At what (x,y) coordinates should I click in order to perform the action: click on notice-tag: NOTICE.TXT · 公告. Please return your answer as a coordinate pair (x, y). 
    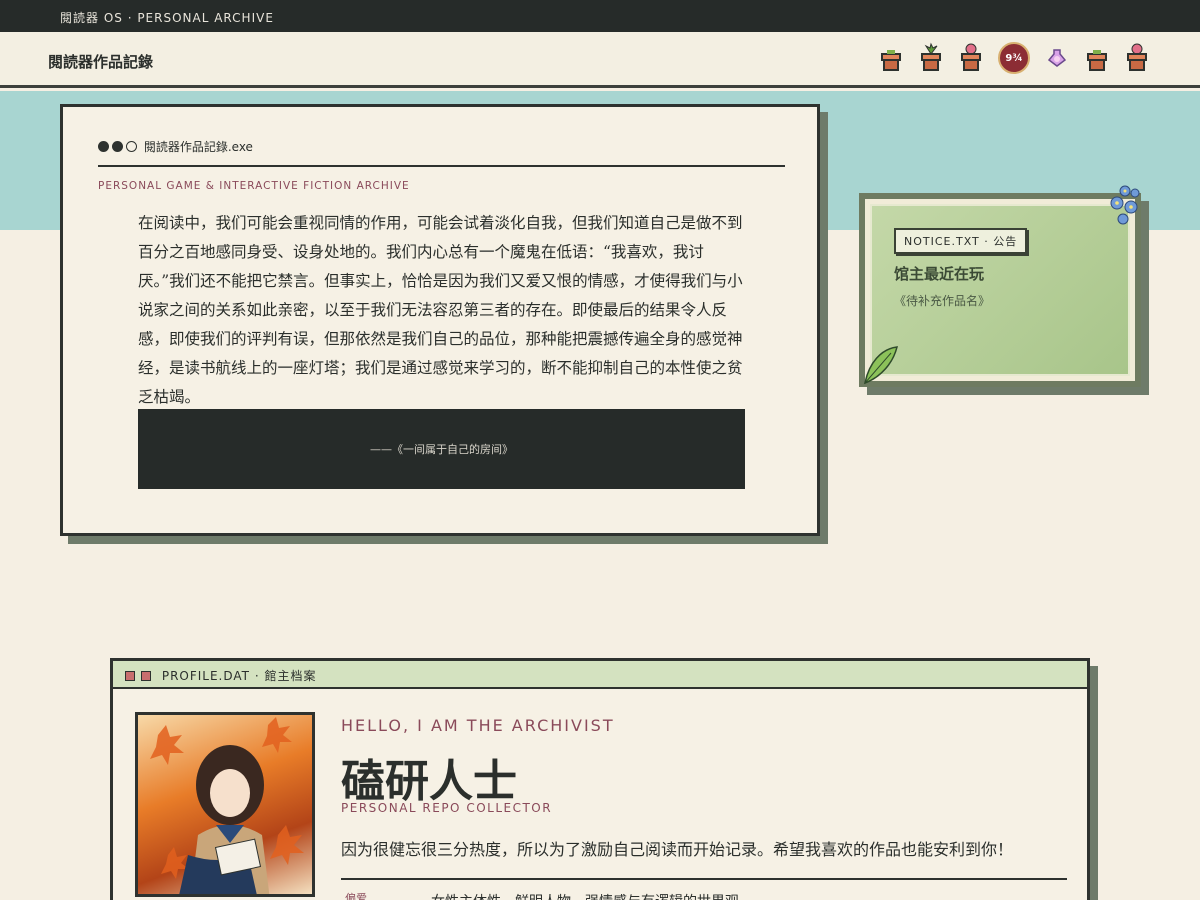
    Looking at the image, I should click on (961, 241).